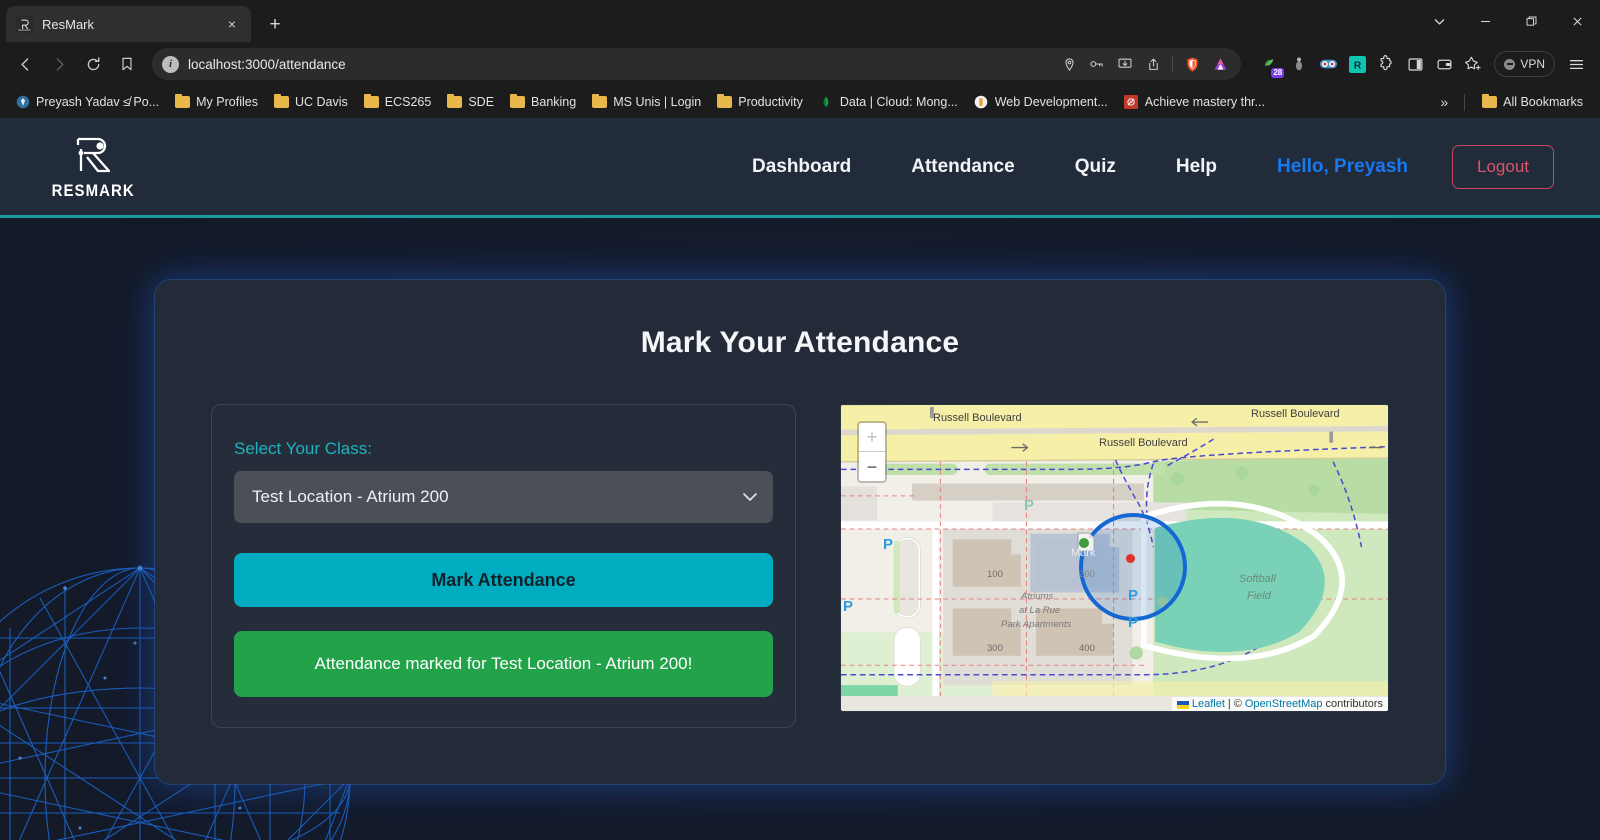  What do you see at coordinates (657, 102) in the screenshot?
I see `bookmark-label: MS Unis | Login` at bounding box center [657, 102].